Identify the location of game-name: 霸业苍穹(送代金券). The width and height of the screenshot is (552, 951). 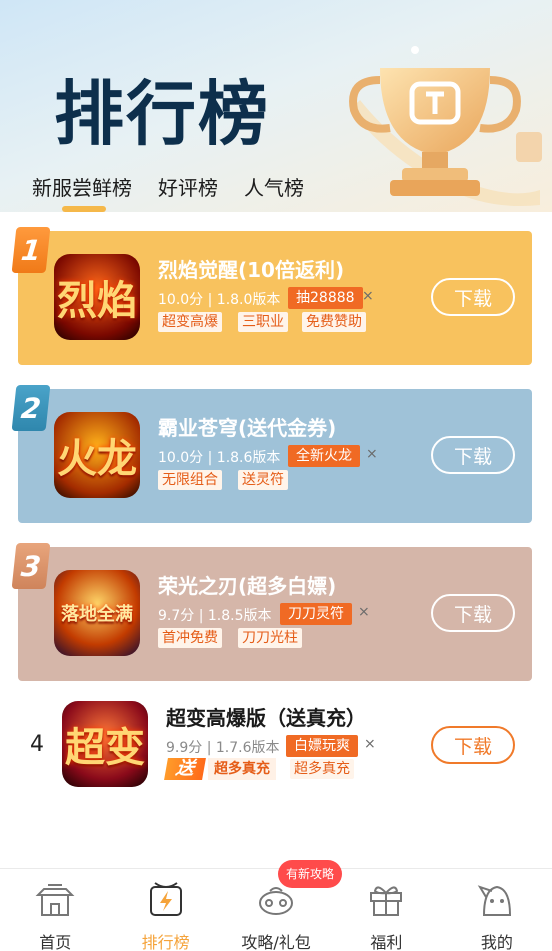
(247, 428).